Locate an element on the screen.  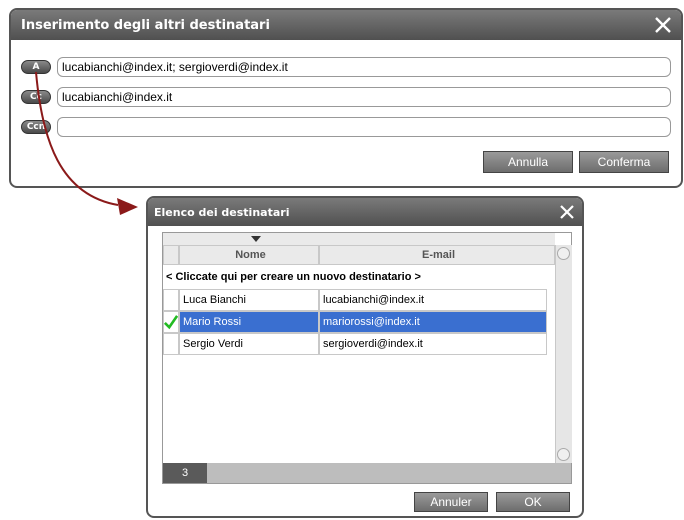
cell-name-selected: Mario Rossi is located at coordinates (249, 322).